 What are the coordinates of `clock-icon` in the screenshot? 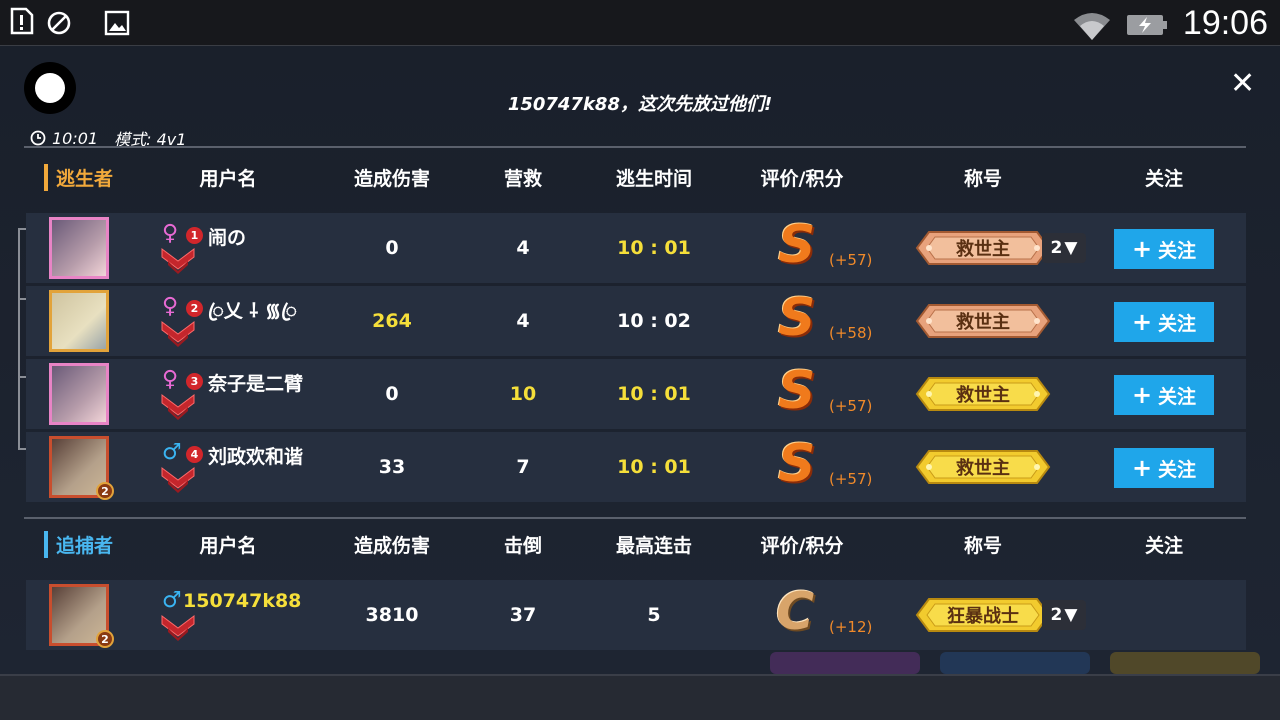 It's located at (38, 138).